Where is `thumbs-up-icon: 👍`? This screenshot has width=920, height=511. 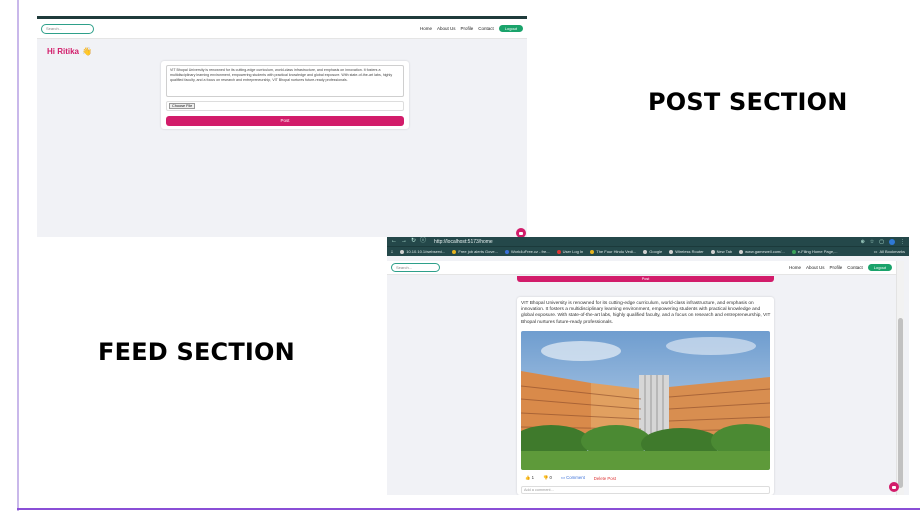
thumbs-up-icon: 👍 is located at coordinates (528, 477).